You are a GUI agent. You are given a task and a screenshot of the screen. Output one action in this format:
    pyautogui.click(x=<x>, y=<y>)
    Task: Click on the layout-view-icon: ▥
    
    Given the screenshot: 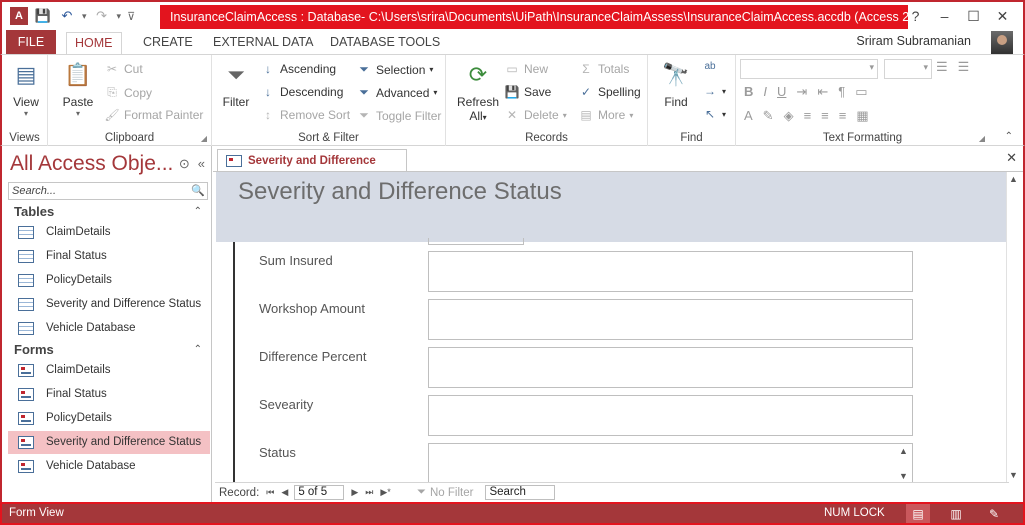 What is the action you would take?
    pyautogui.click(x=956, y=513)
    